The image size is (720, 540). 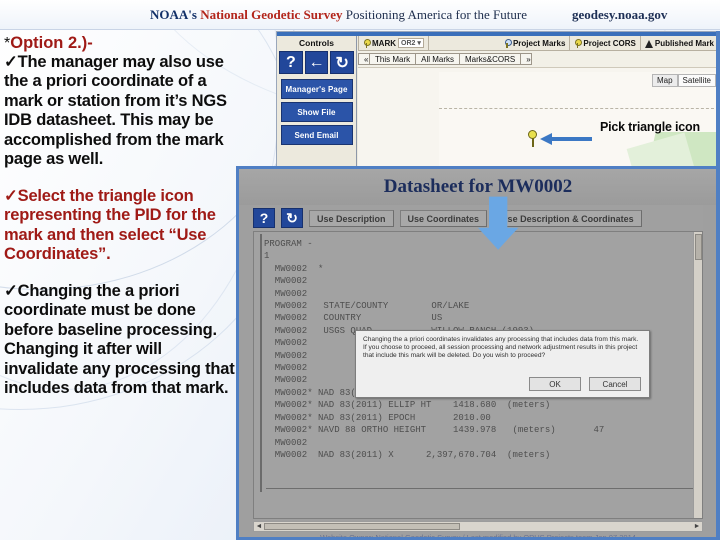 What do you see at coordinates (620, 14) in the screenshot?
I see `geodesy-url: geodesy.noaa.gov` at bounding box center [620, 14].